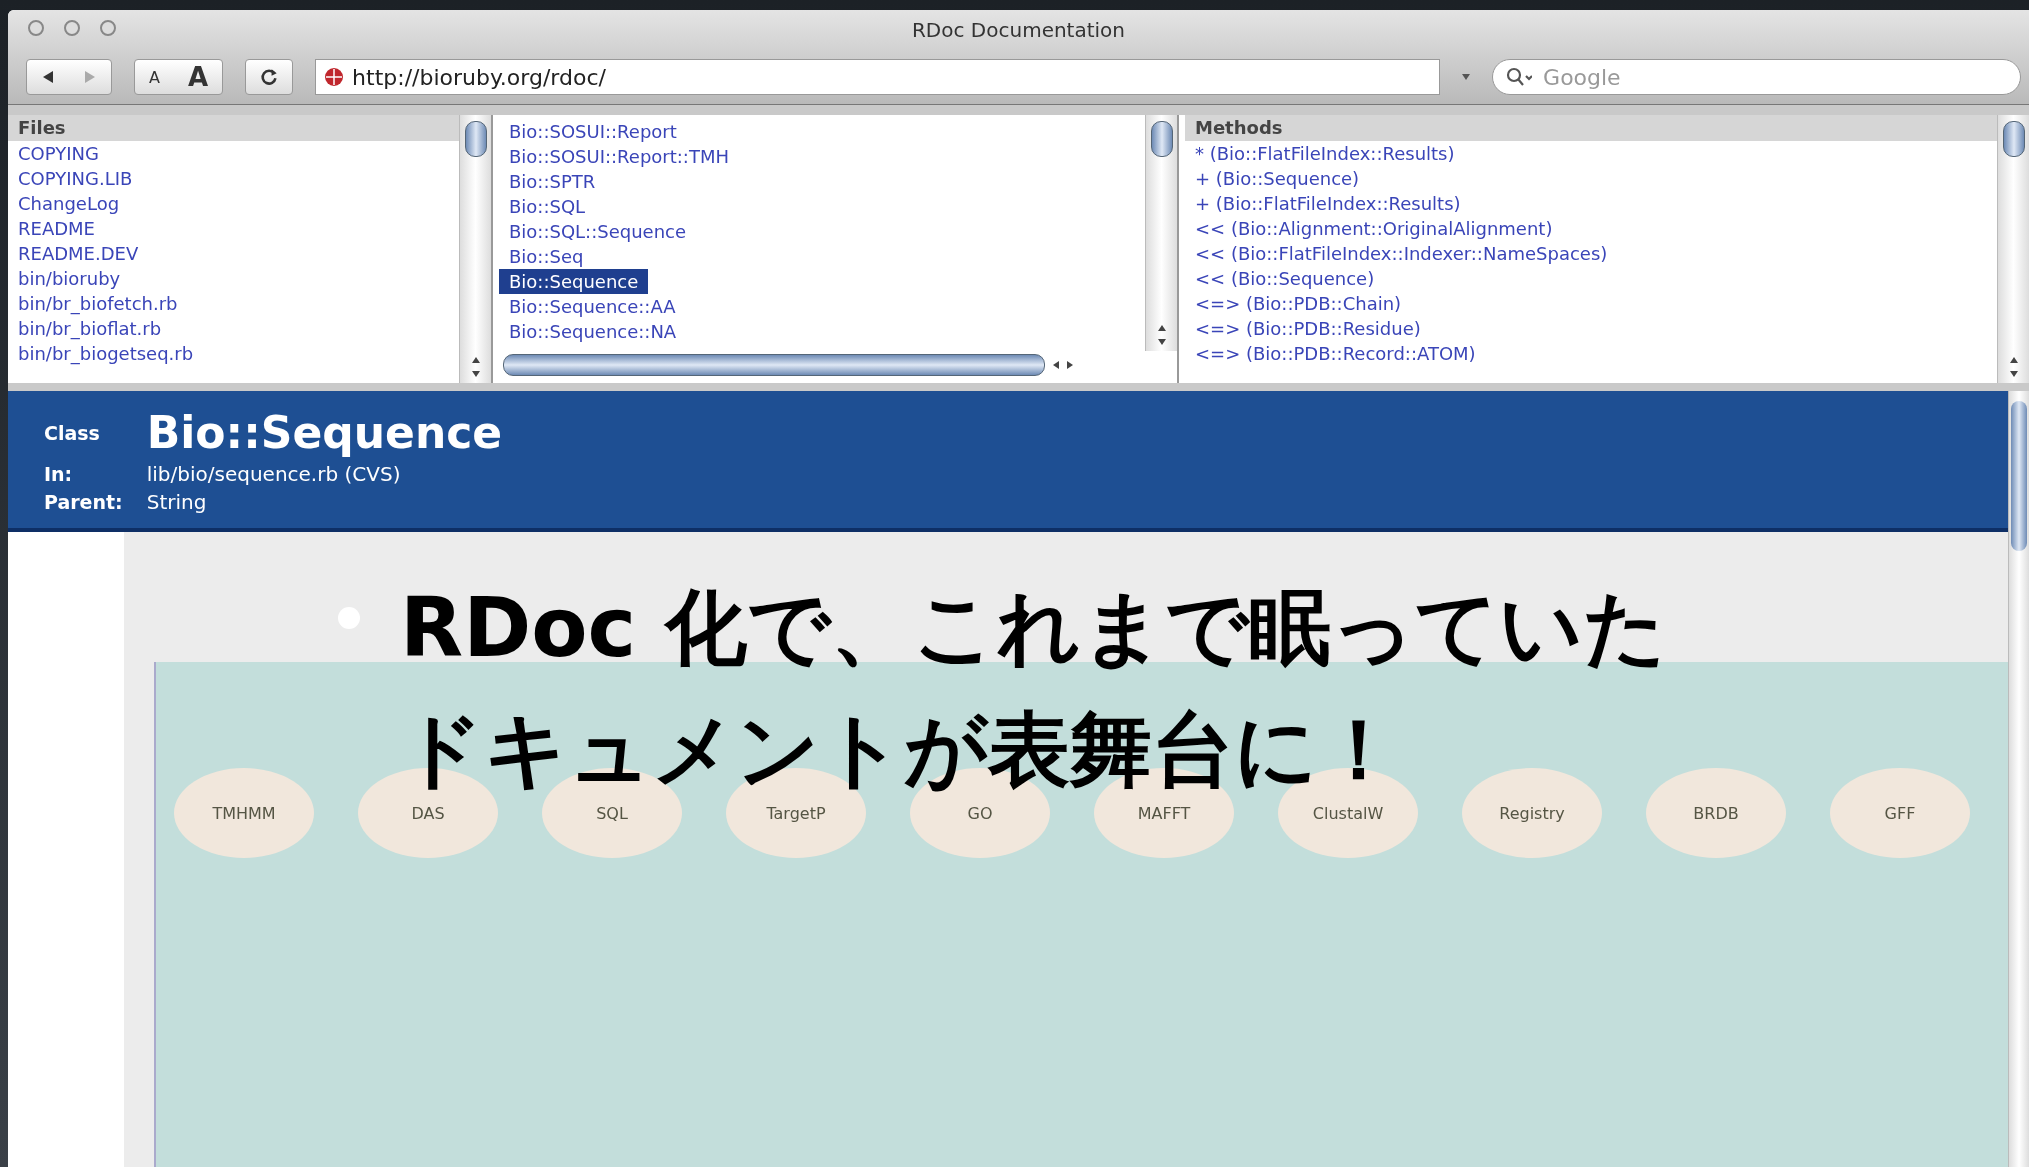 The width and height of the screenshot is (2029, 1167). What do you see at coordinates (108, 28) in the screenshot?
I see `zoom-button` at bounding box center [108, 28].